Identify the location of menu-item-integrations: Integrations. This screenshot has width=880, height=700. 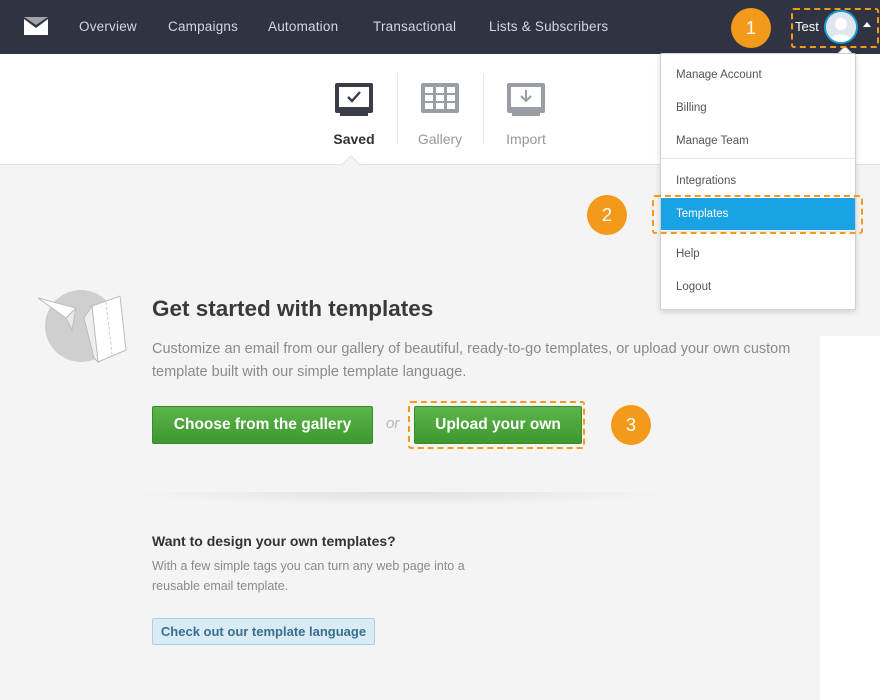
(758, 181).